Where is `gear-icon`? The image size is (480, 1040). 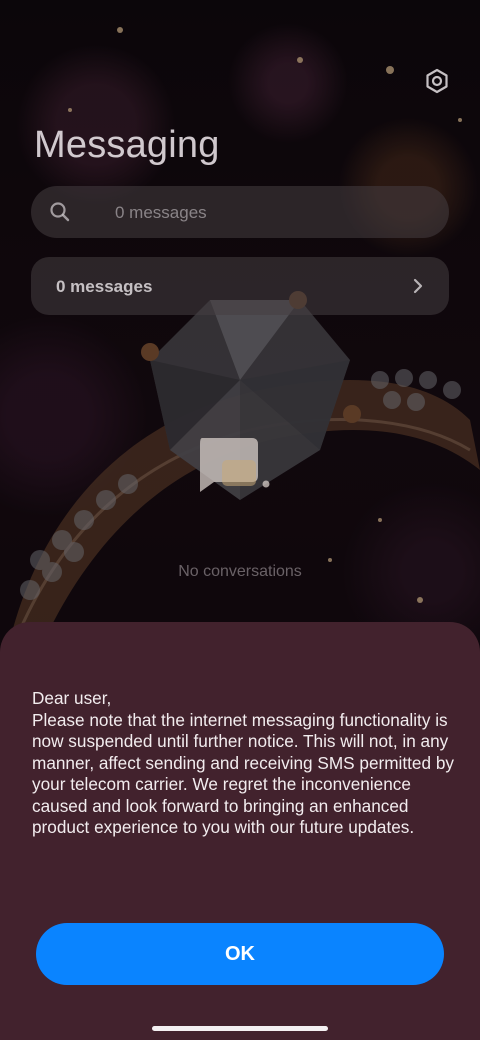
gear-icon is located at coordinates (437, 81).